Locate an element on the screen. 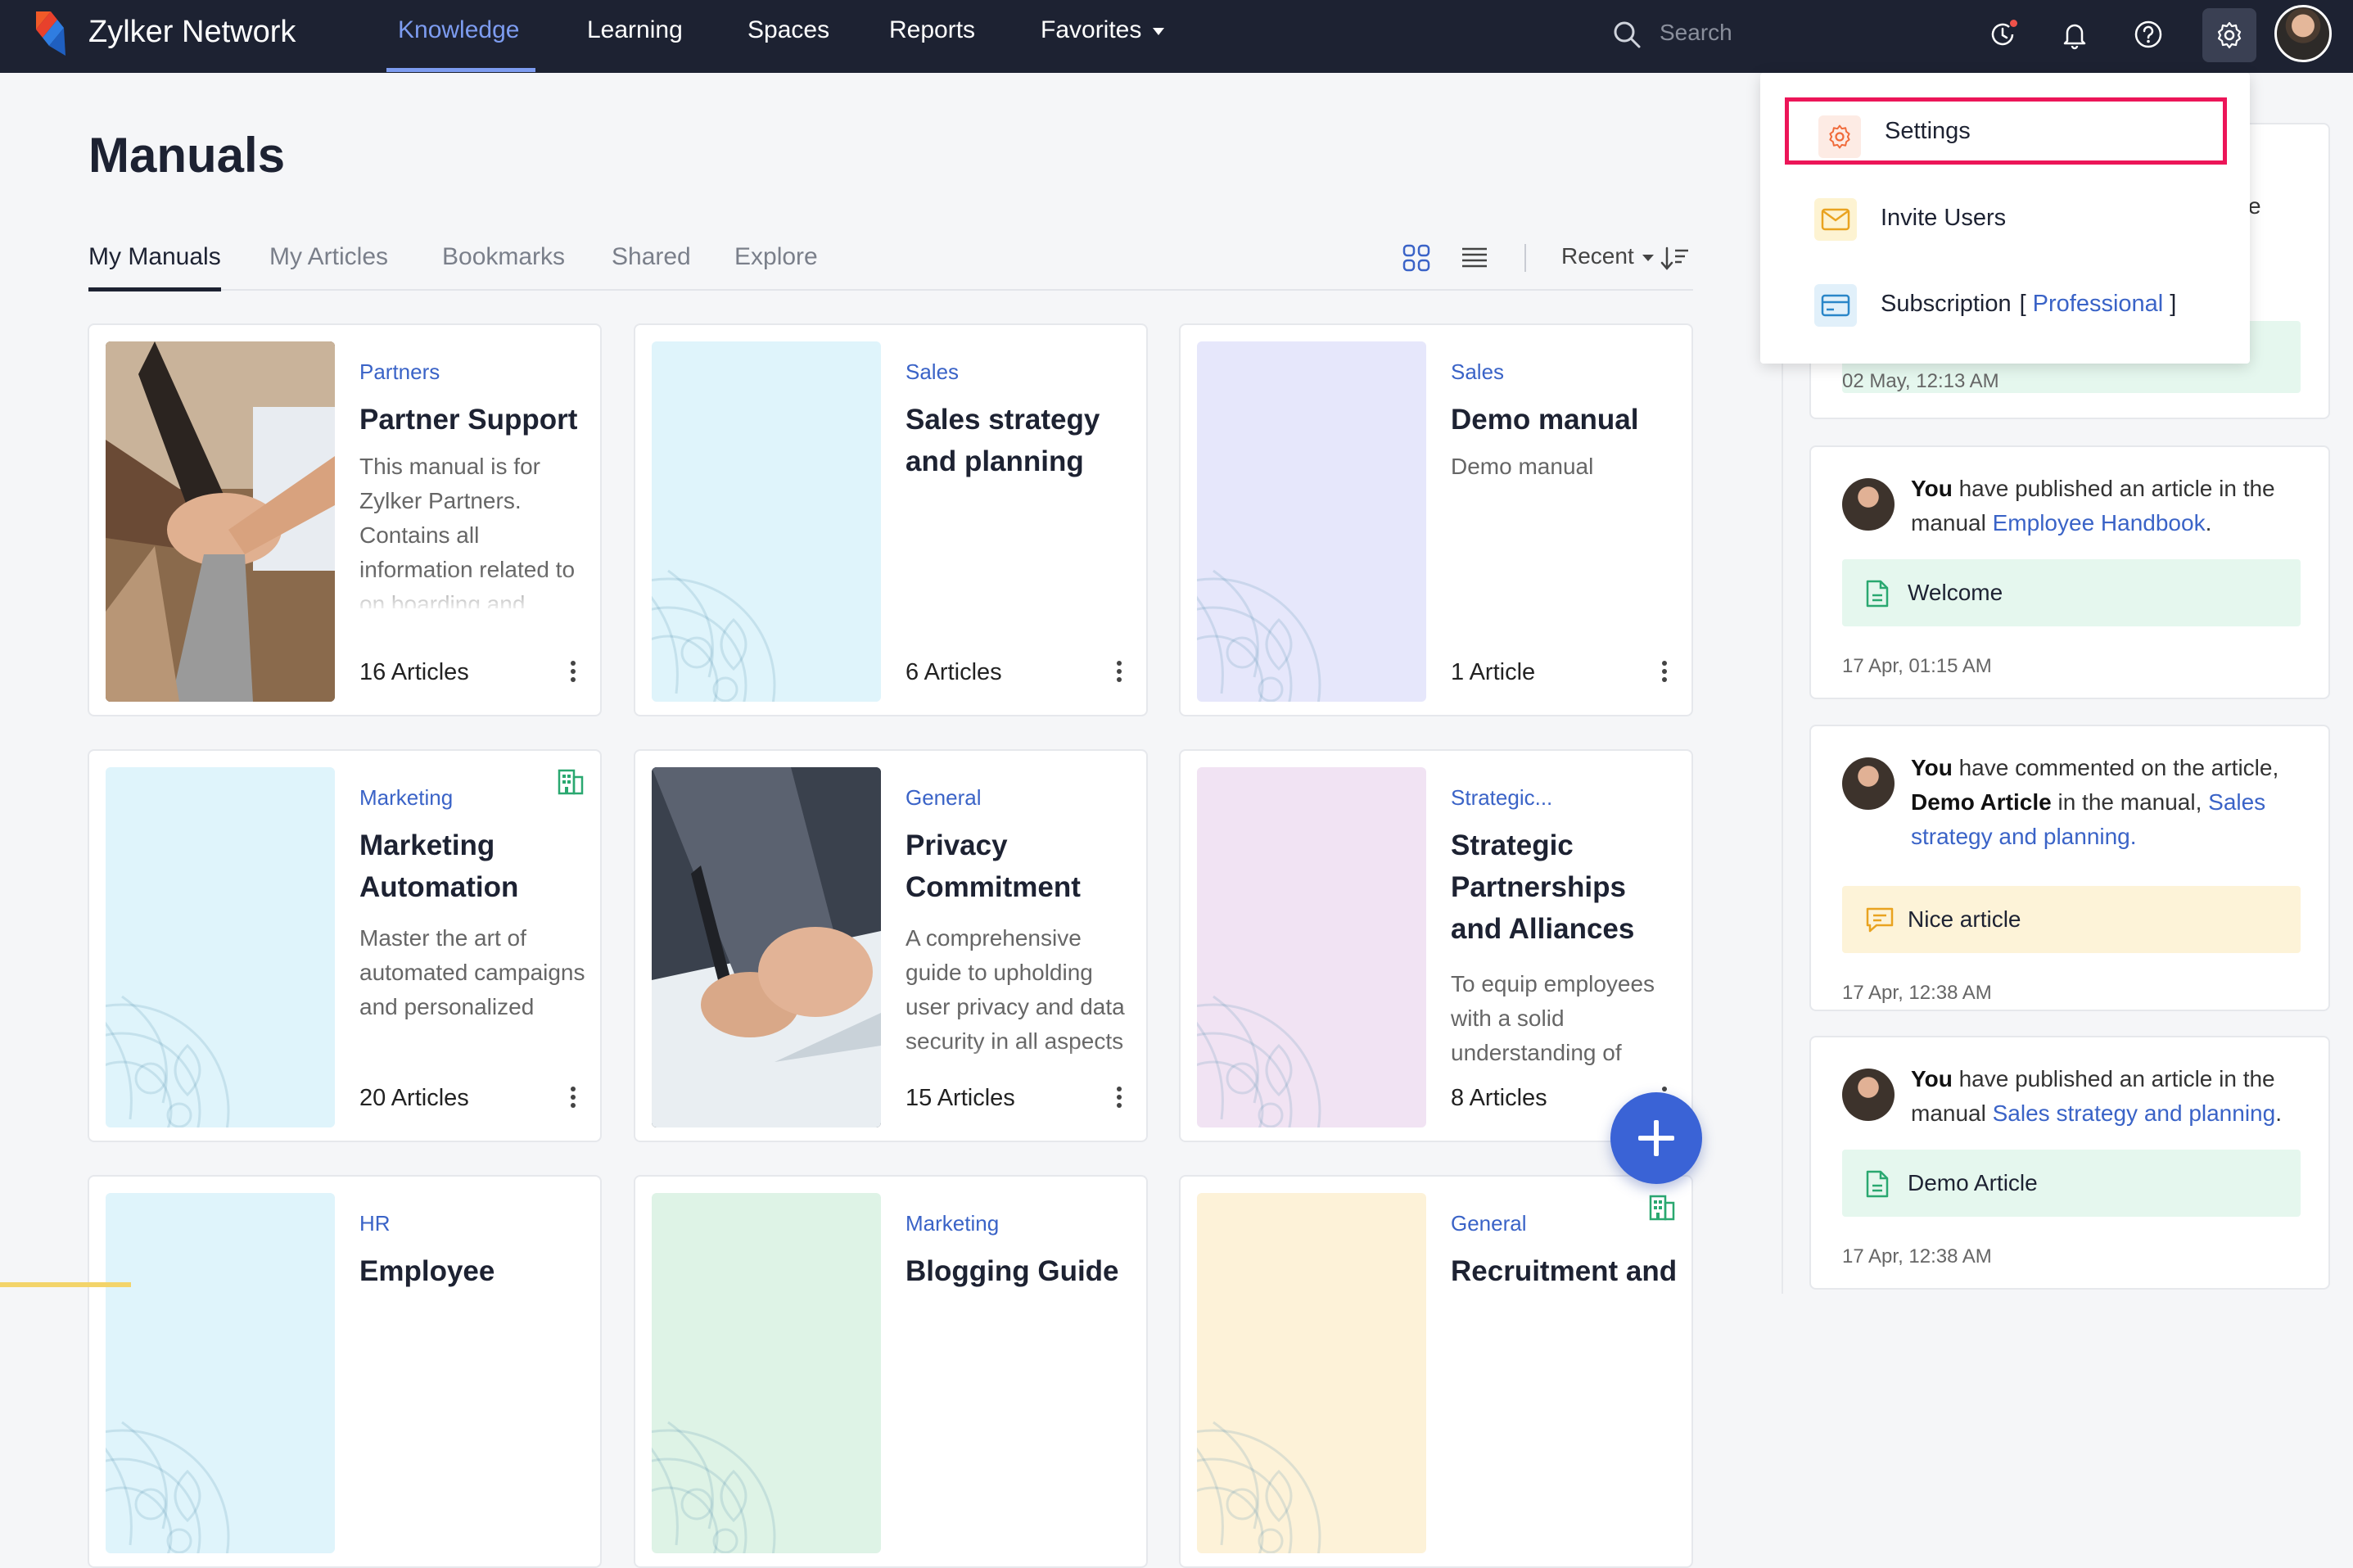 This screenshot has height=1568, width=2353. tab-my-articles: My Articles is located at coordinates (328, 257).